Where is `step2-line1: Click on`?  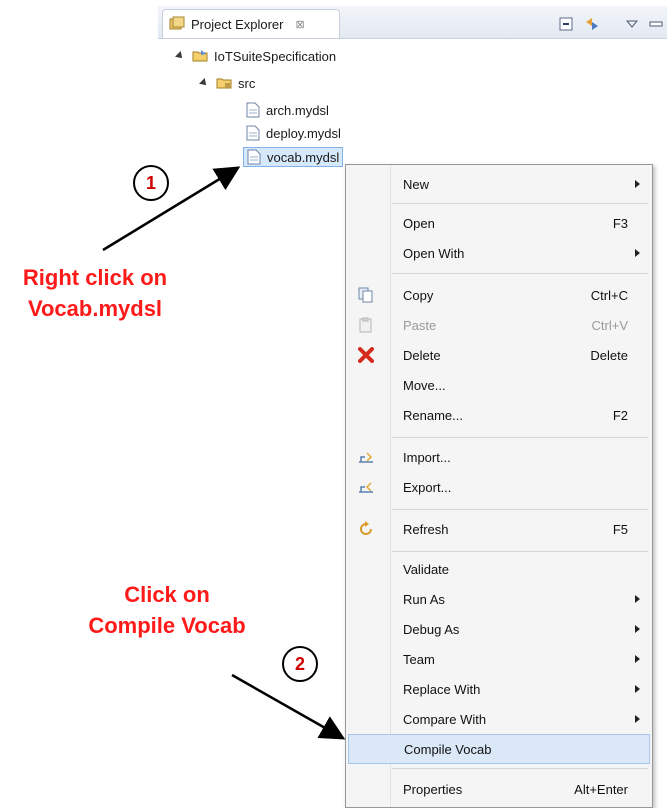
step2-line1: Click on is located at coordinates (167, 594).